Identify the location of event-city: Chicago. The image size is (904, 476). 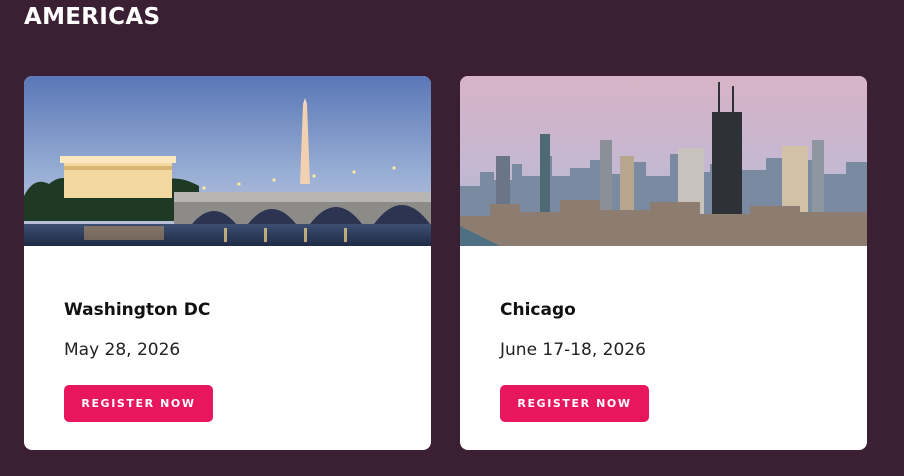
(538, 310).